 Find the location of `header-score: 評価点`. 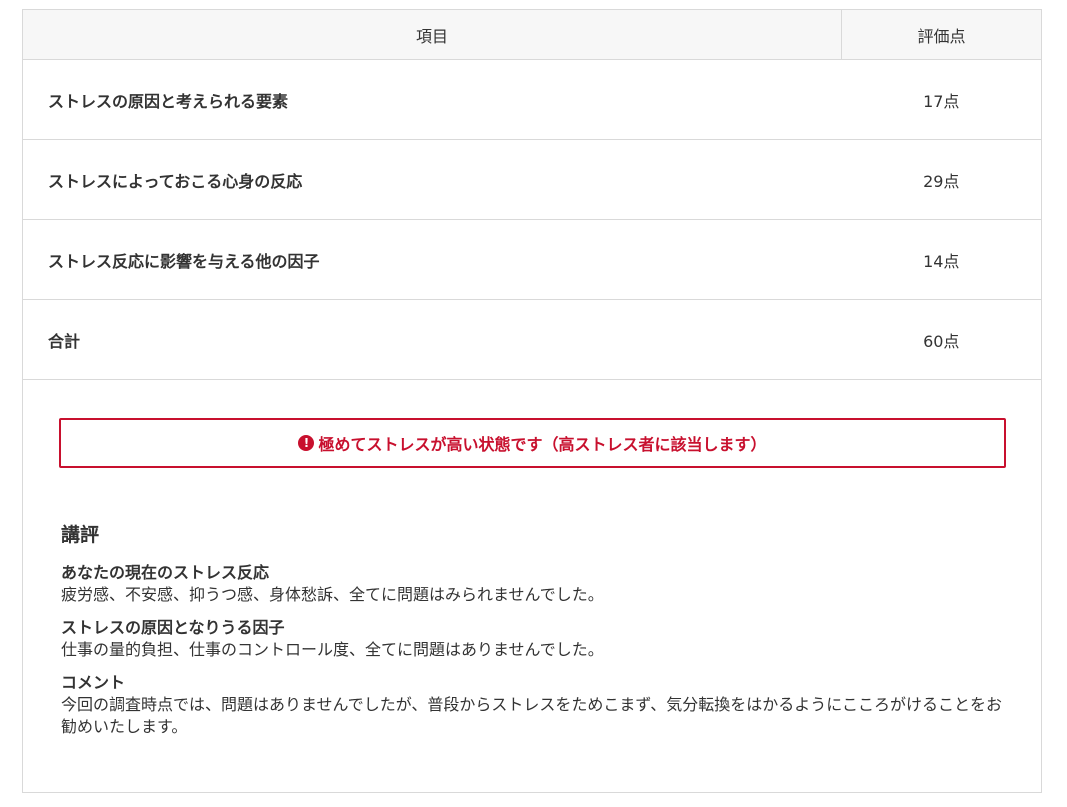

header-score: 評価点 is located at coordinates (941, 35).